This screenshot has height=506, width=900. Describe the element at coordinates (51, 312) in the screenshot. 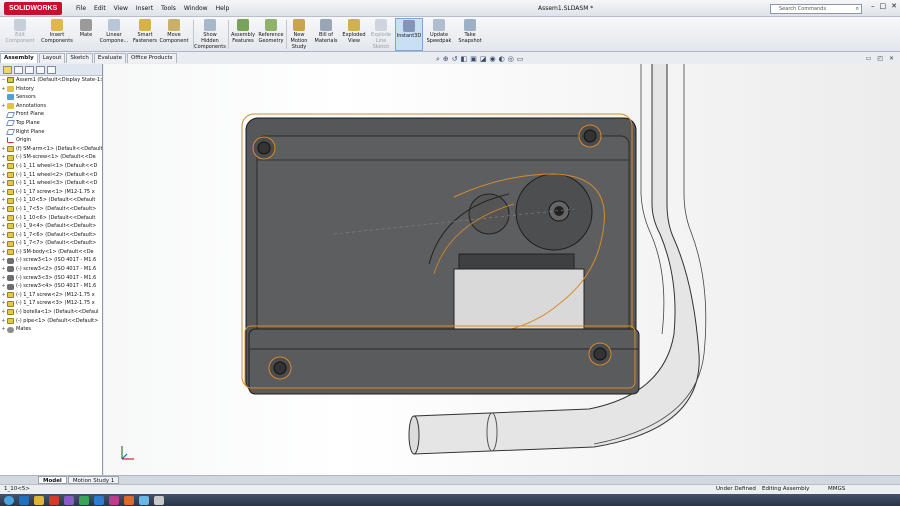

I see `feature-tree-item: + (-) botella<1> (Default<<Defaul` at that location.